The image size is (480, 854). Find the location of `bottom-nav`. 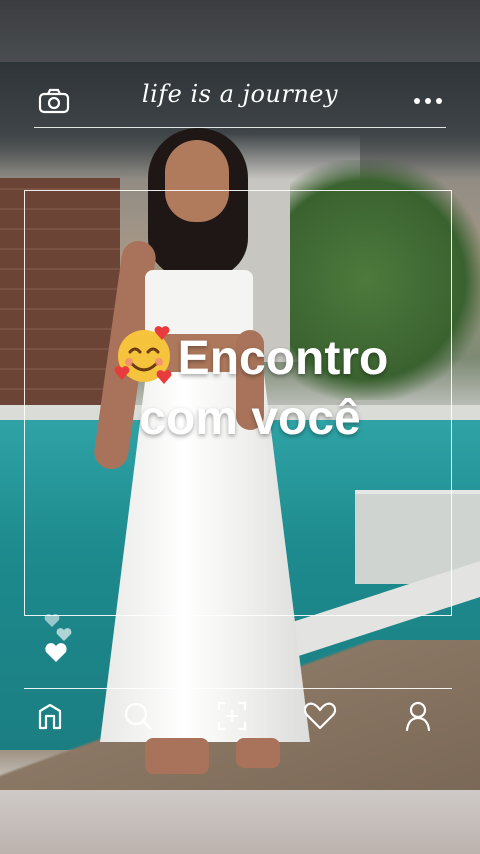

bottom-nav is located at coordinates (240, 716).